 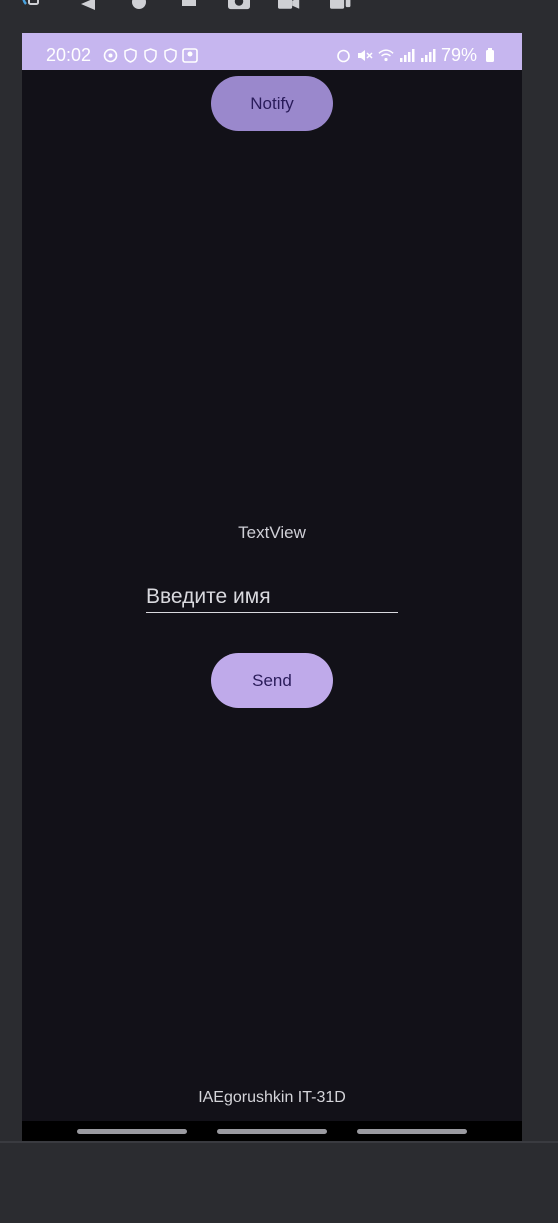 What do you see at coordinates (272, 1097) in the screenshot?
I see `footer-text: IAEgorushkin IT-31D` at bounding box center [272, 1097].